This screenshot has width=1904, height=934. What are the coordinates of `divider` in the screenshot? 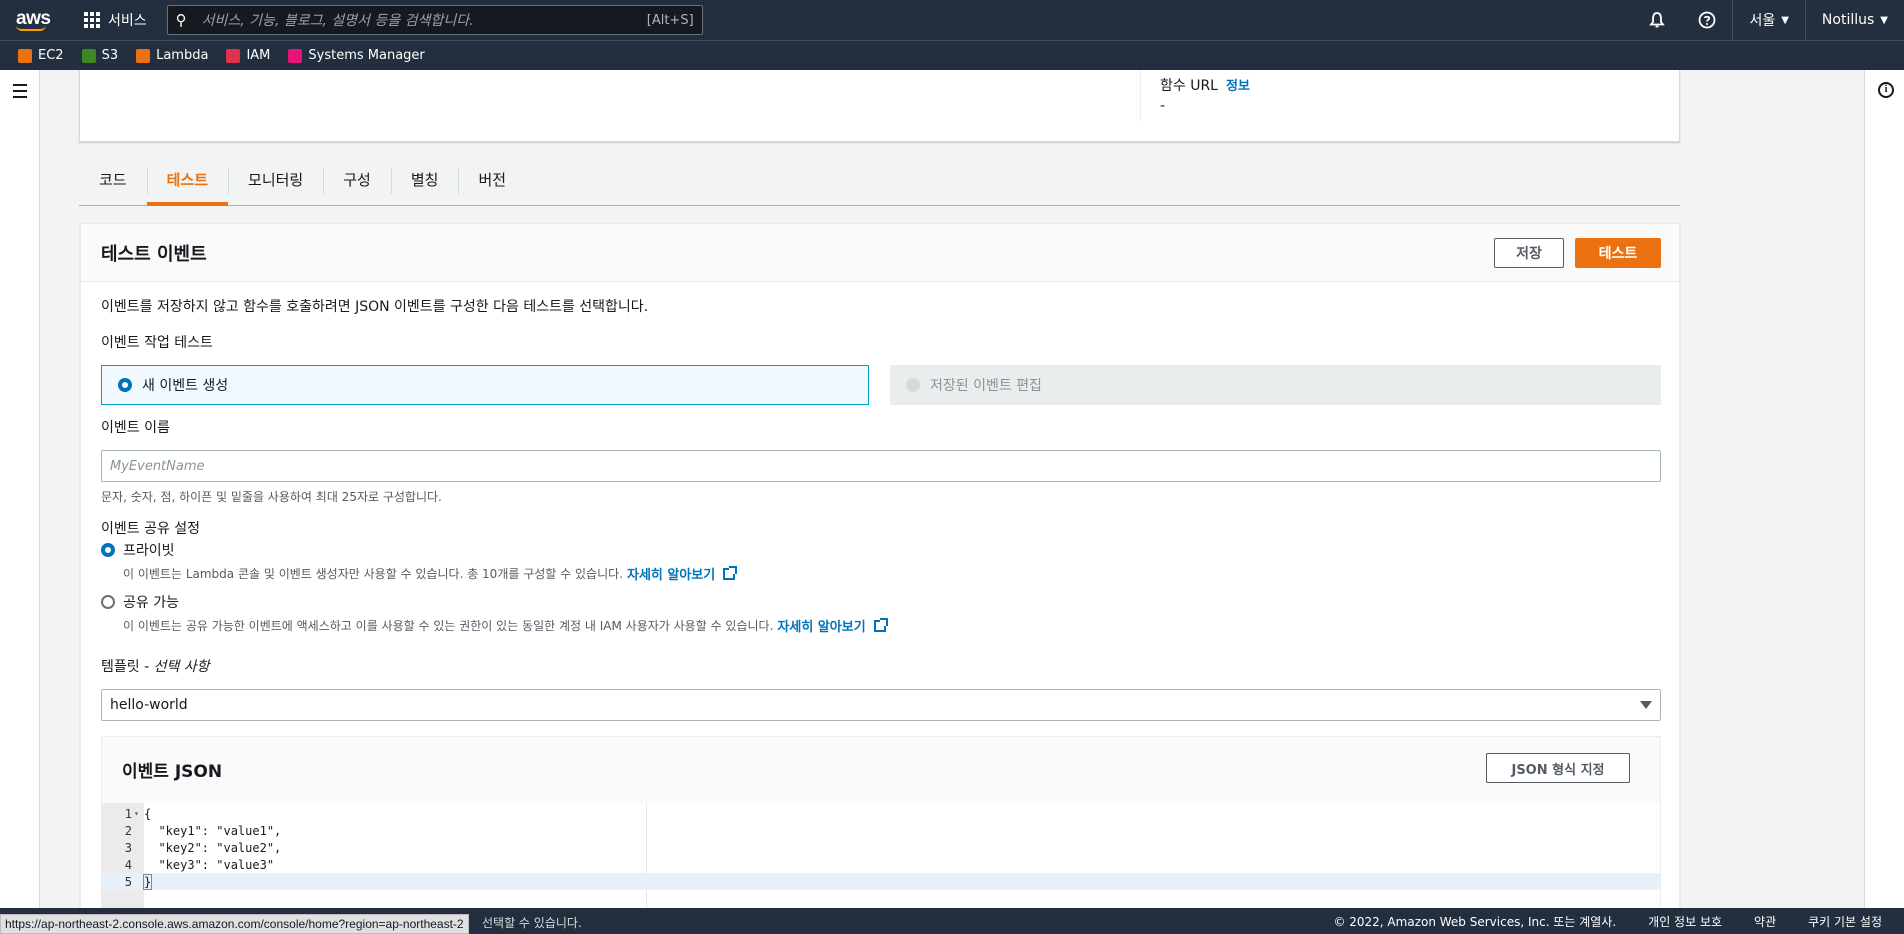 It's located at (1140, 95).